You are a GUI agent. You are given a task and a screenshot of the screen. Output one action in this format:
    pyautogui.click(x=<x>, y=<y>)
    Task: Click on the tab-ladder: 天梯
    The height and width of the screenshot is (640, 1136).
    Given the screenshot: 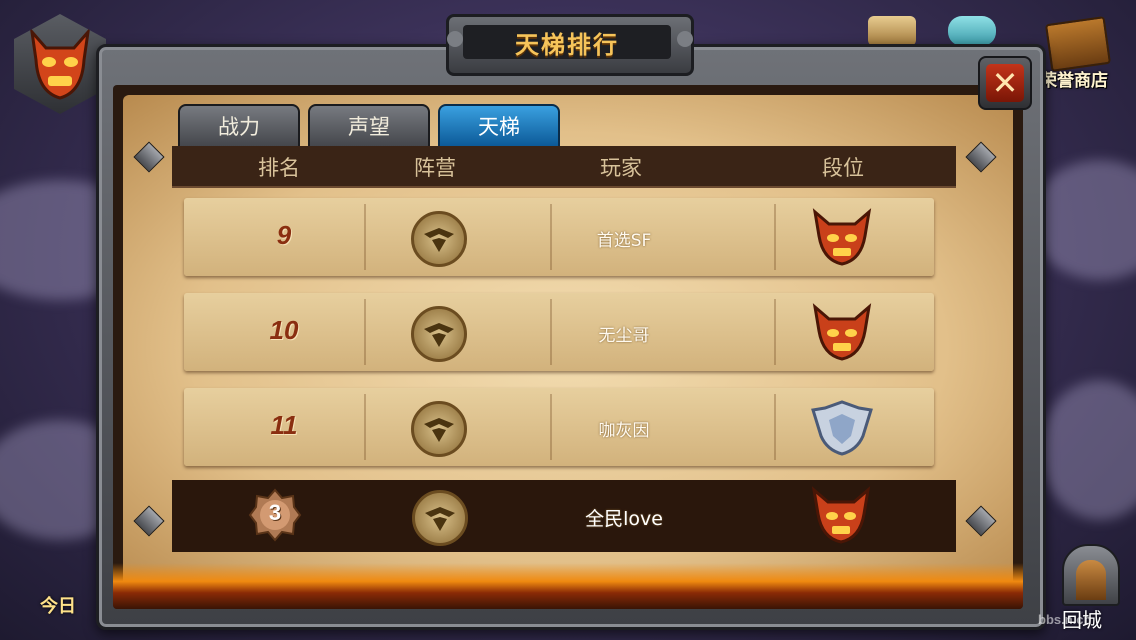 What is the action you would take?
    pyautogui.click(x=499, y=126)
    